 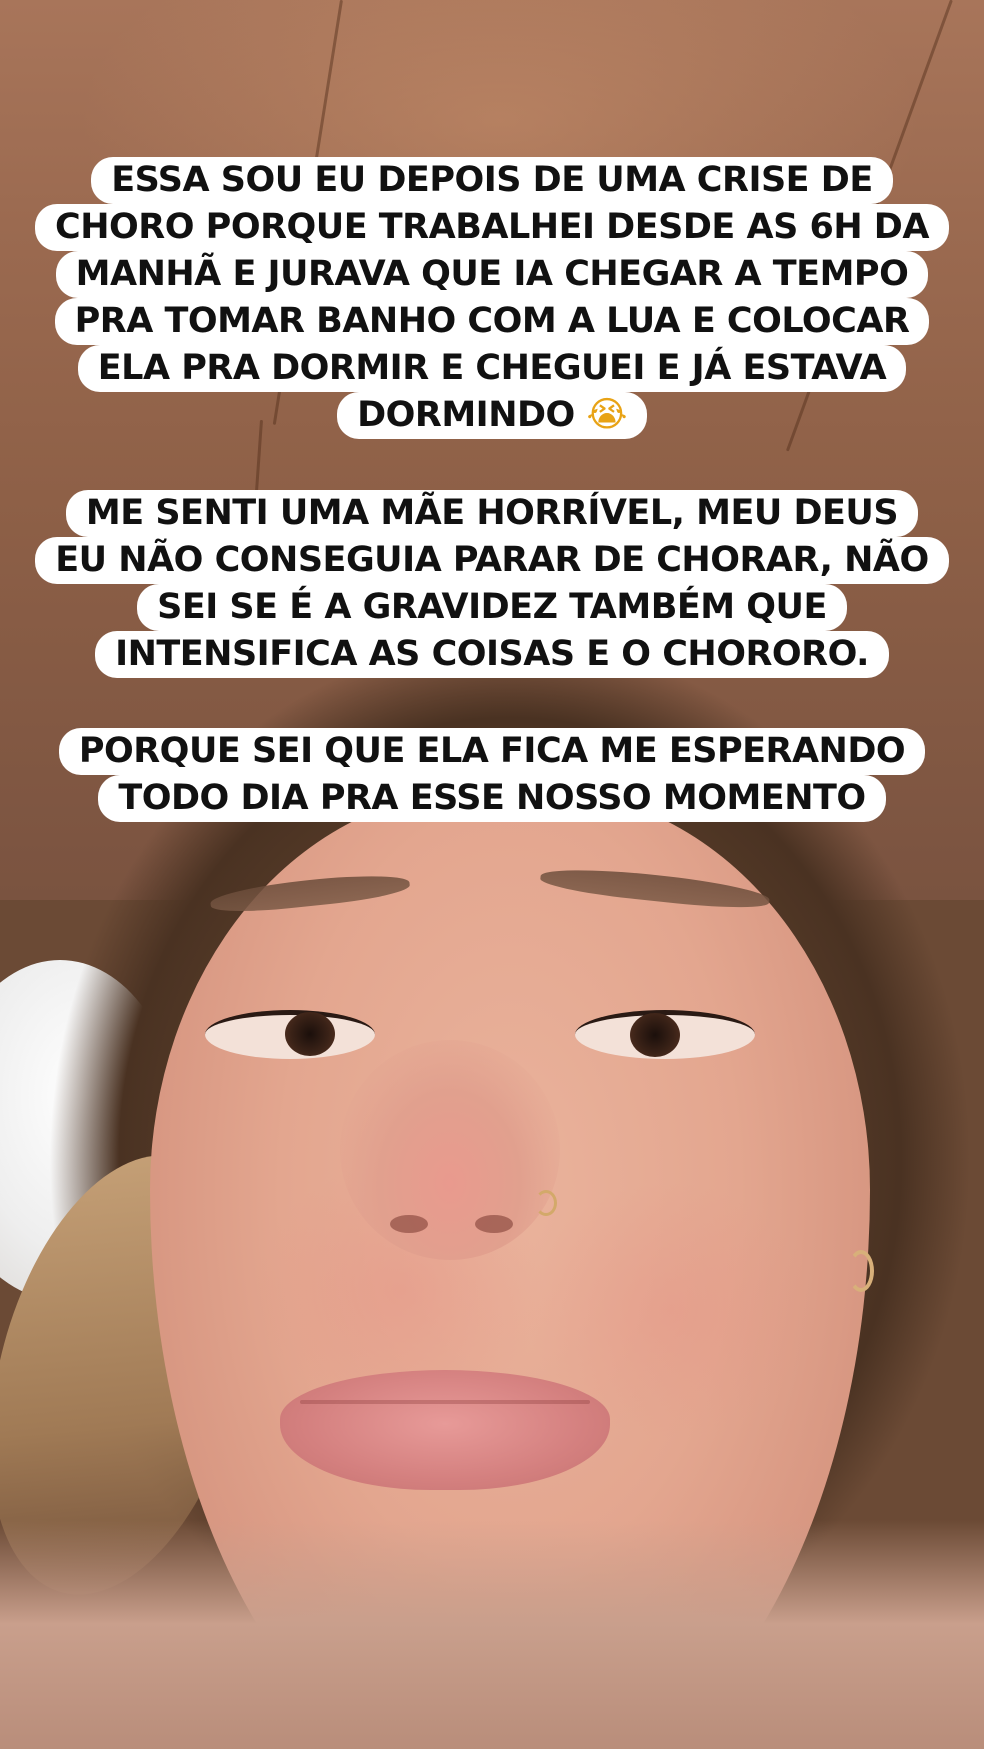 I want to click on lips, so click(x=445, y=1430).